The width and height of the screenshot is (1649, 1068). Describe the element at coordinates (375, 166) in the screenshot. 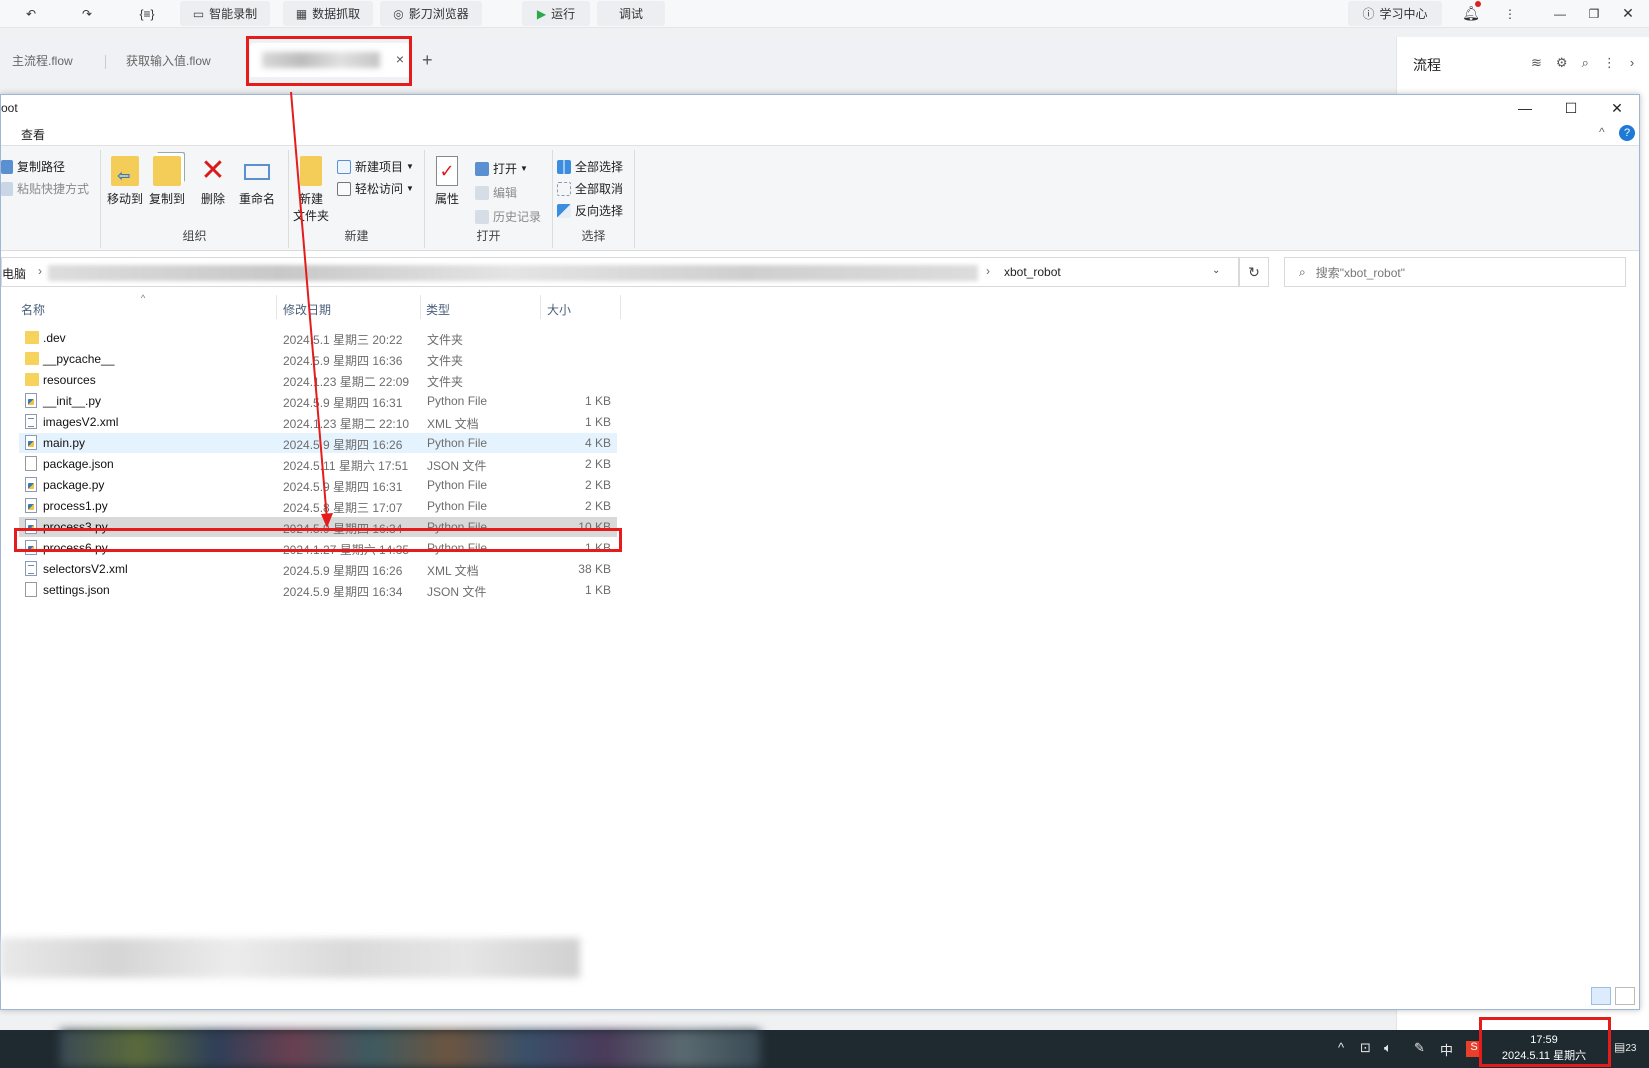

I see `new-item-button: 新建项目 ▼` at that location.